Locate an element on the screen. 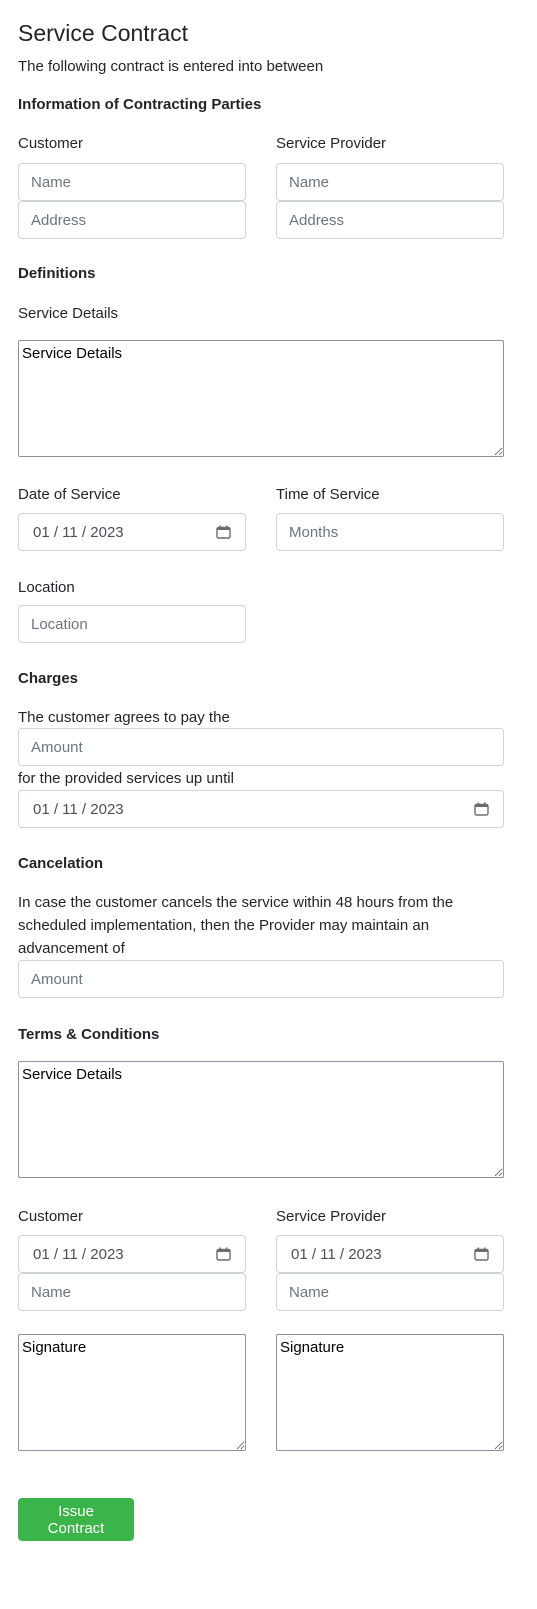 The width and height of the screenshot is (537, 1609). definitions-heading: Definitions is located at coordinates (57, 273).